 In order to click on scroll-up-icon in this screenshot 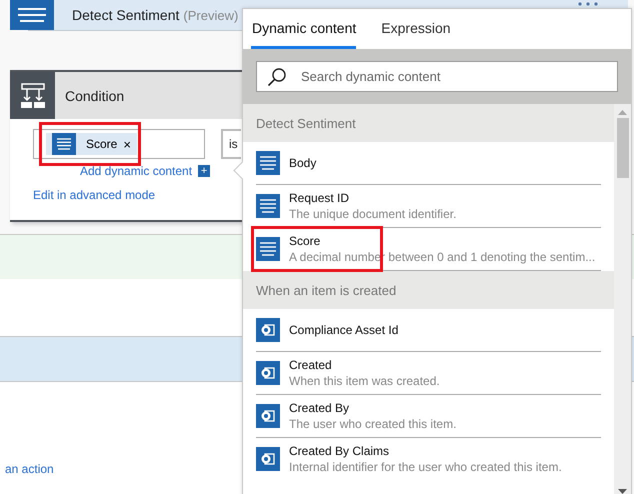, I will do `click(622, 113)`.